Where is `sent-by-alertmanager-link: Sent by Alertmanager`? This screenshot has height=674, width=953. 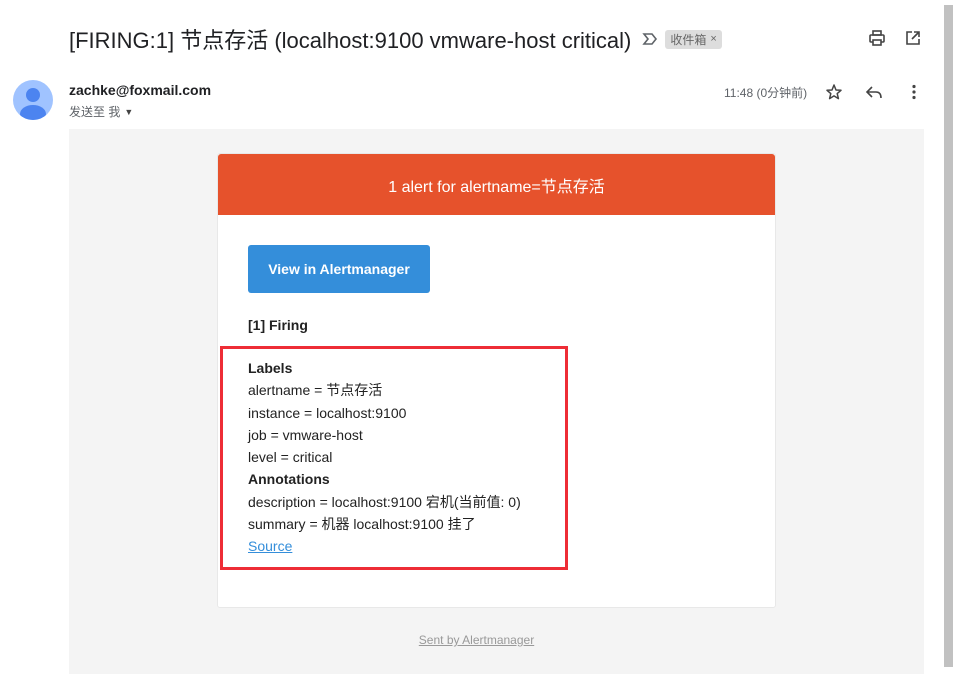
sent-by-alertmanager-link: Sent by Alertmanager is located at coordinates (476, 640).